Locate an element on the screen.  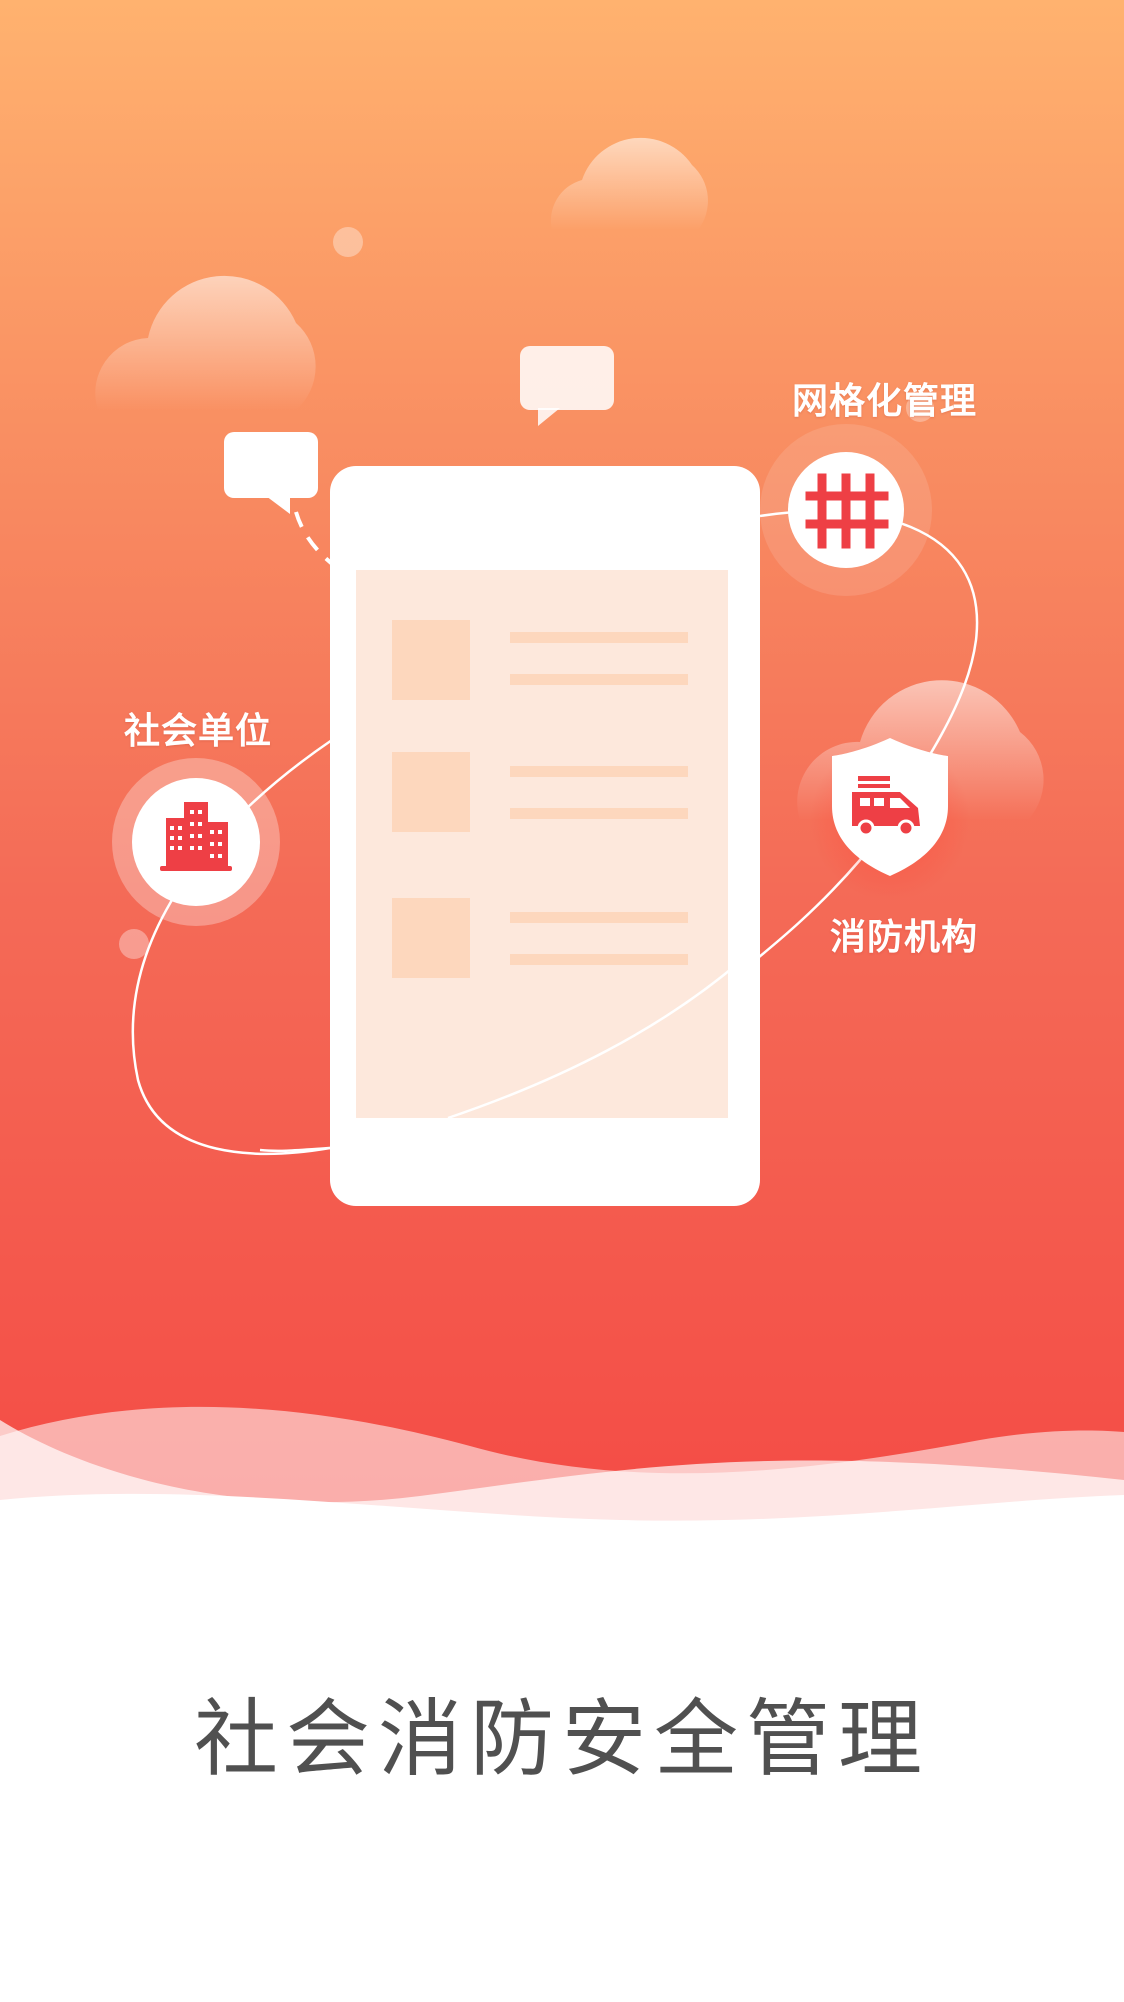
cloud-top is located at coordinates (629, 183).